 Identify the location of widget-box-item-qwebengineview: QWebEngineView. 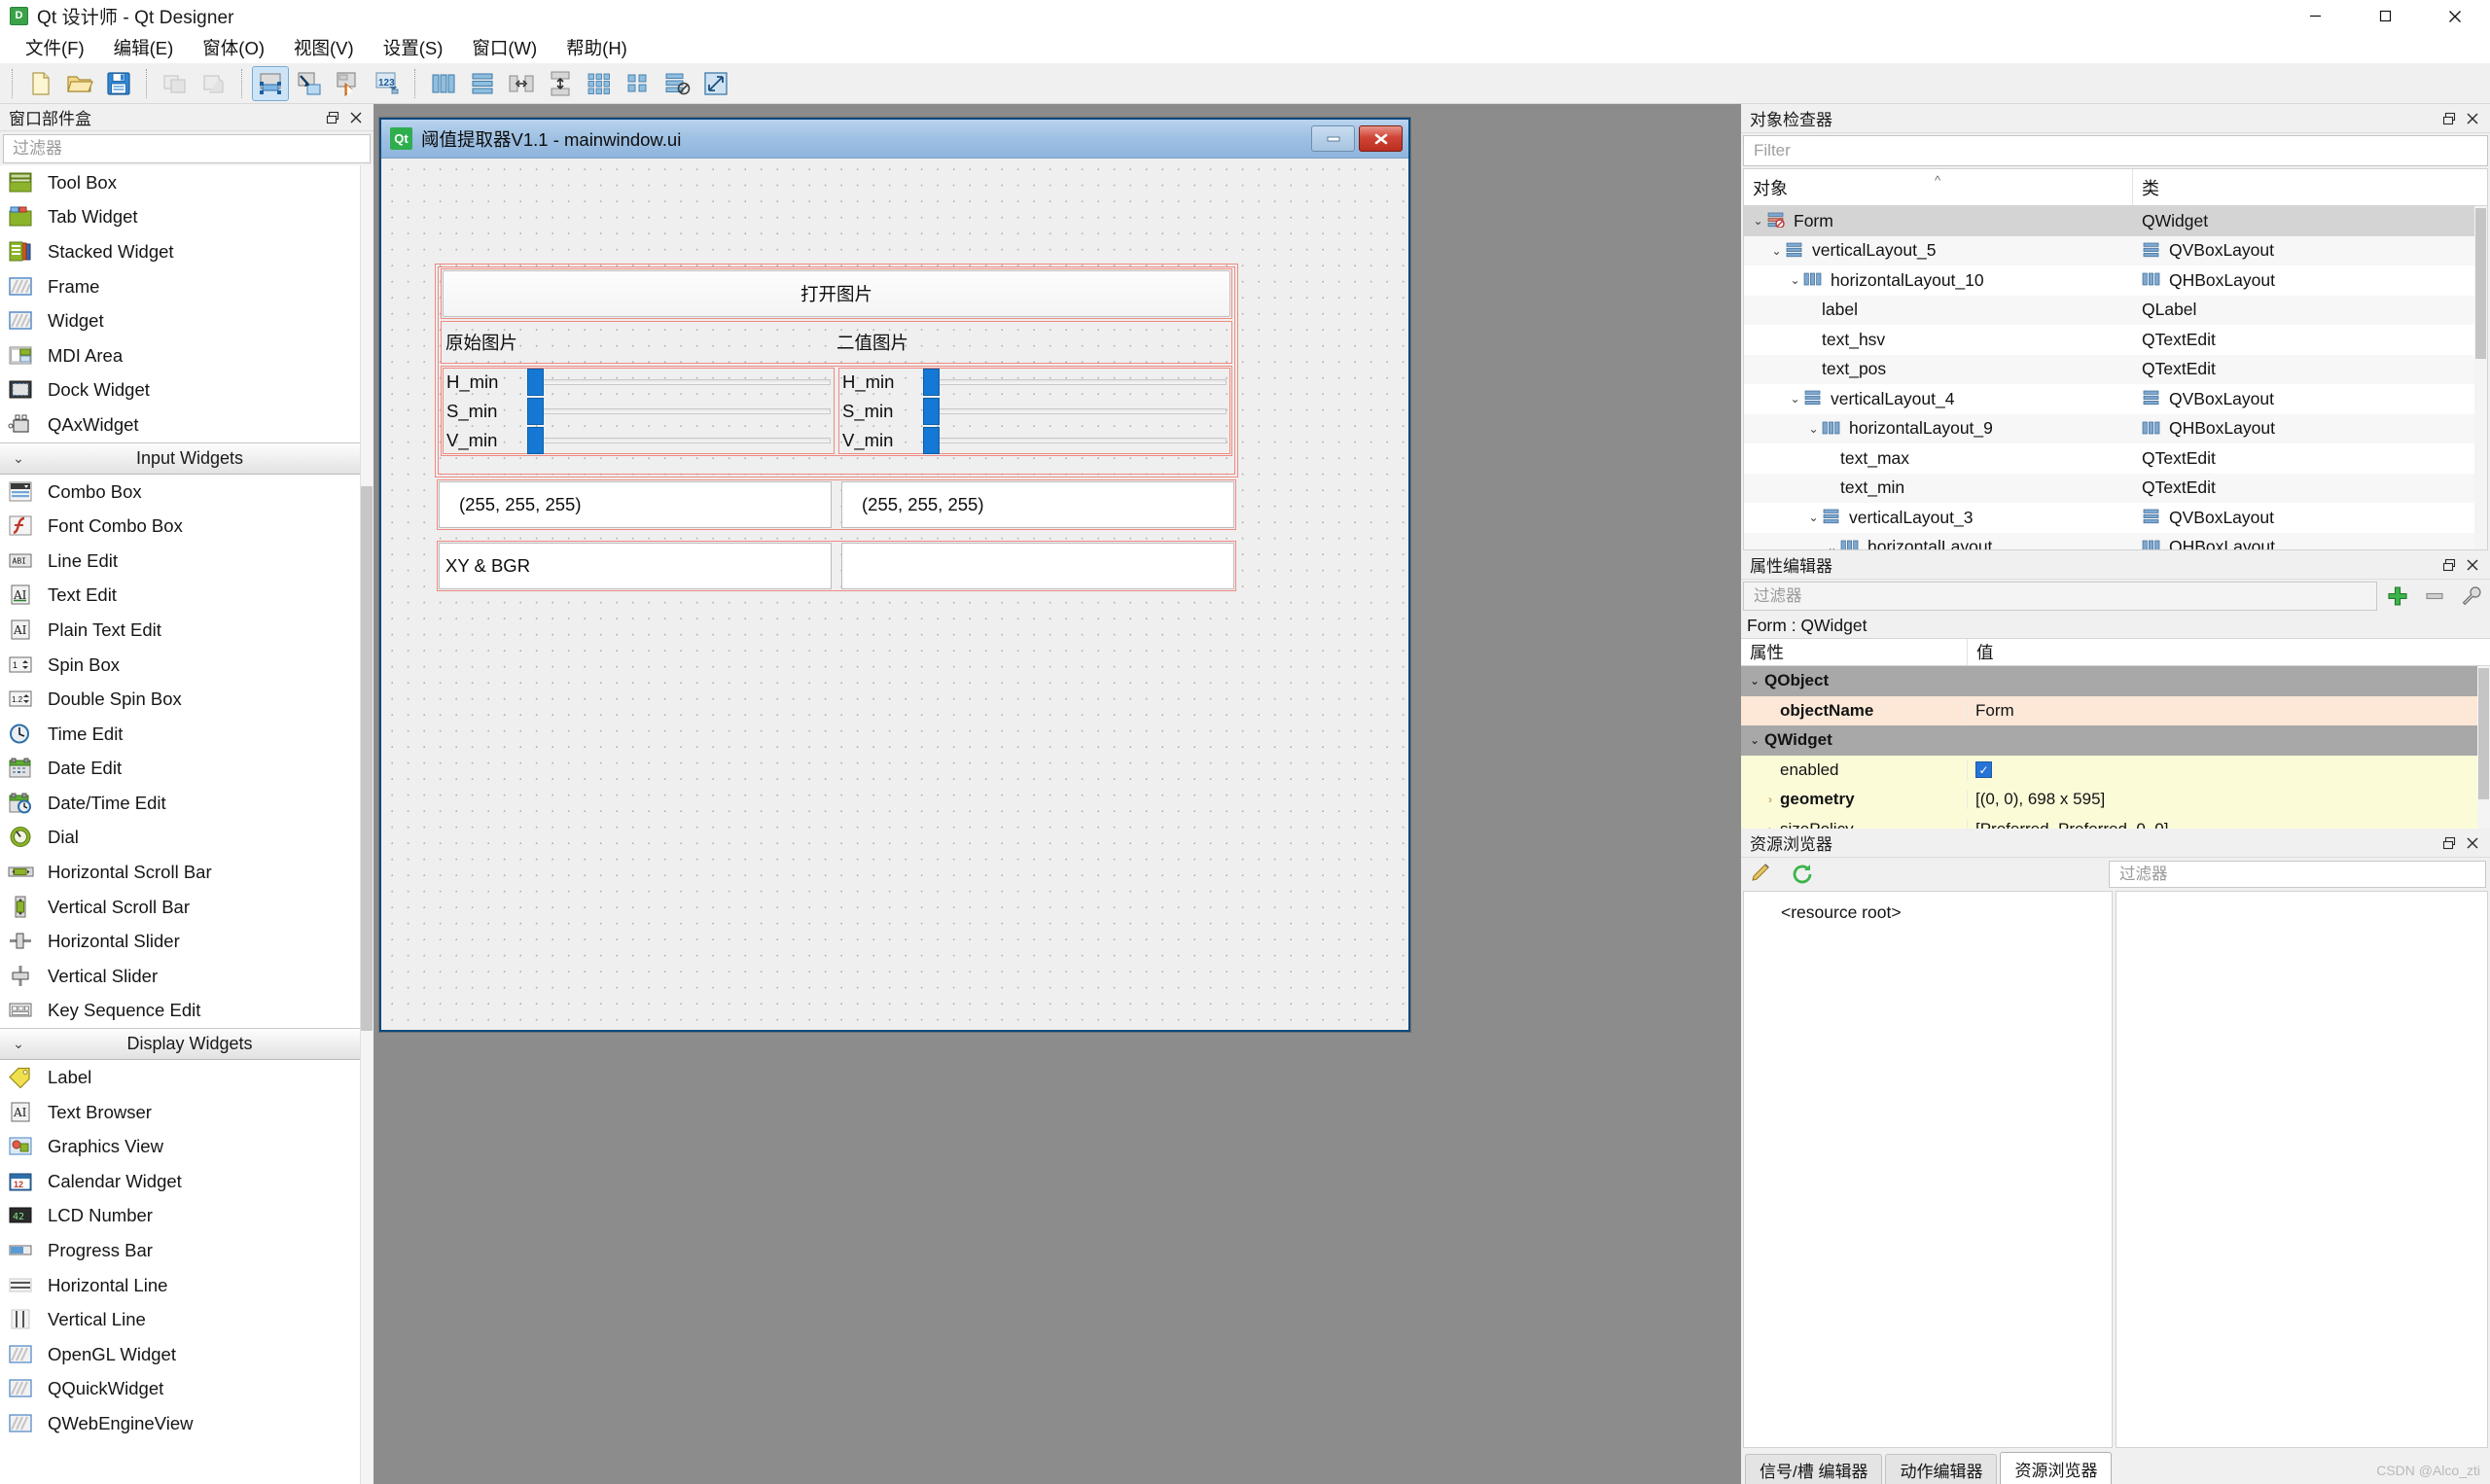
(187, 1424).